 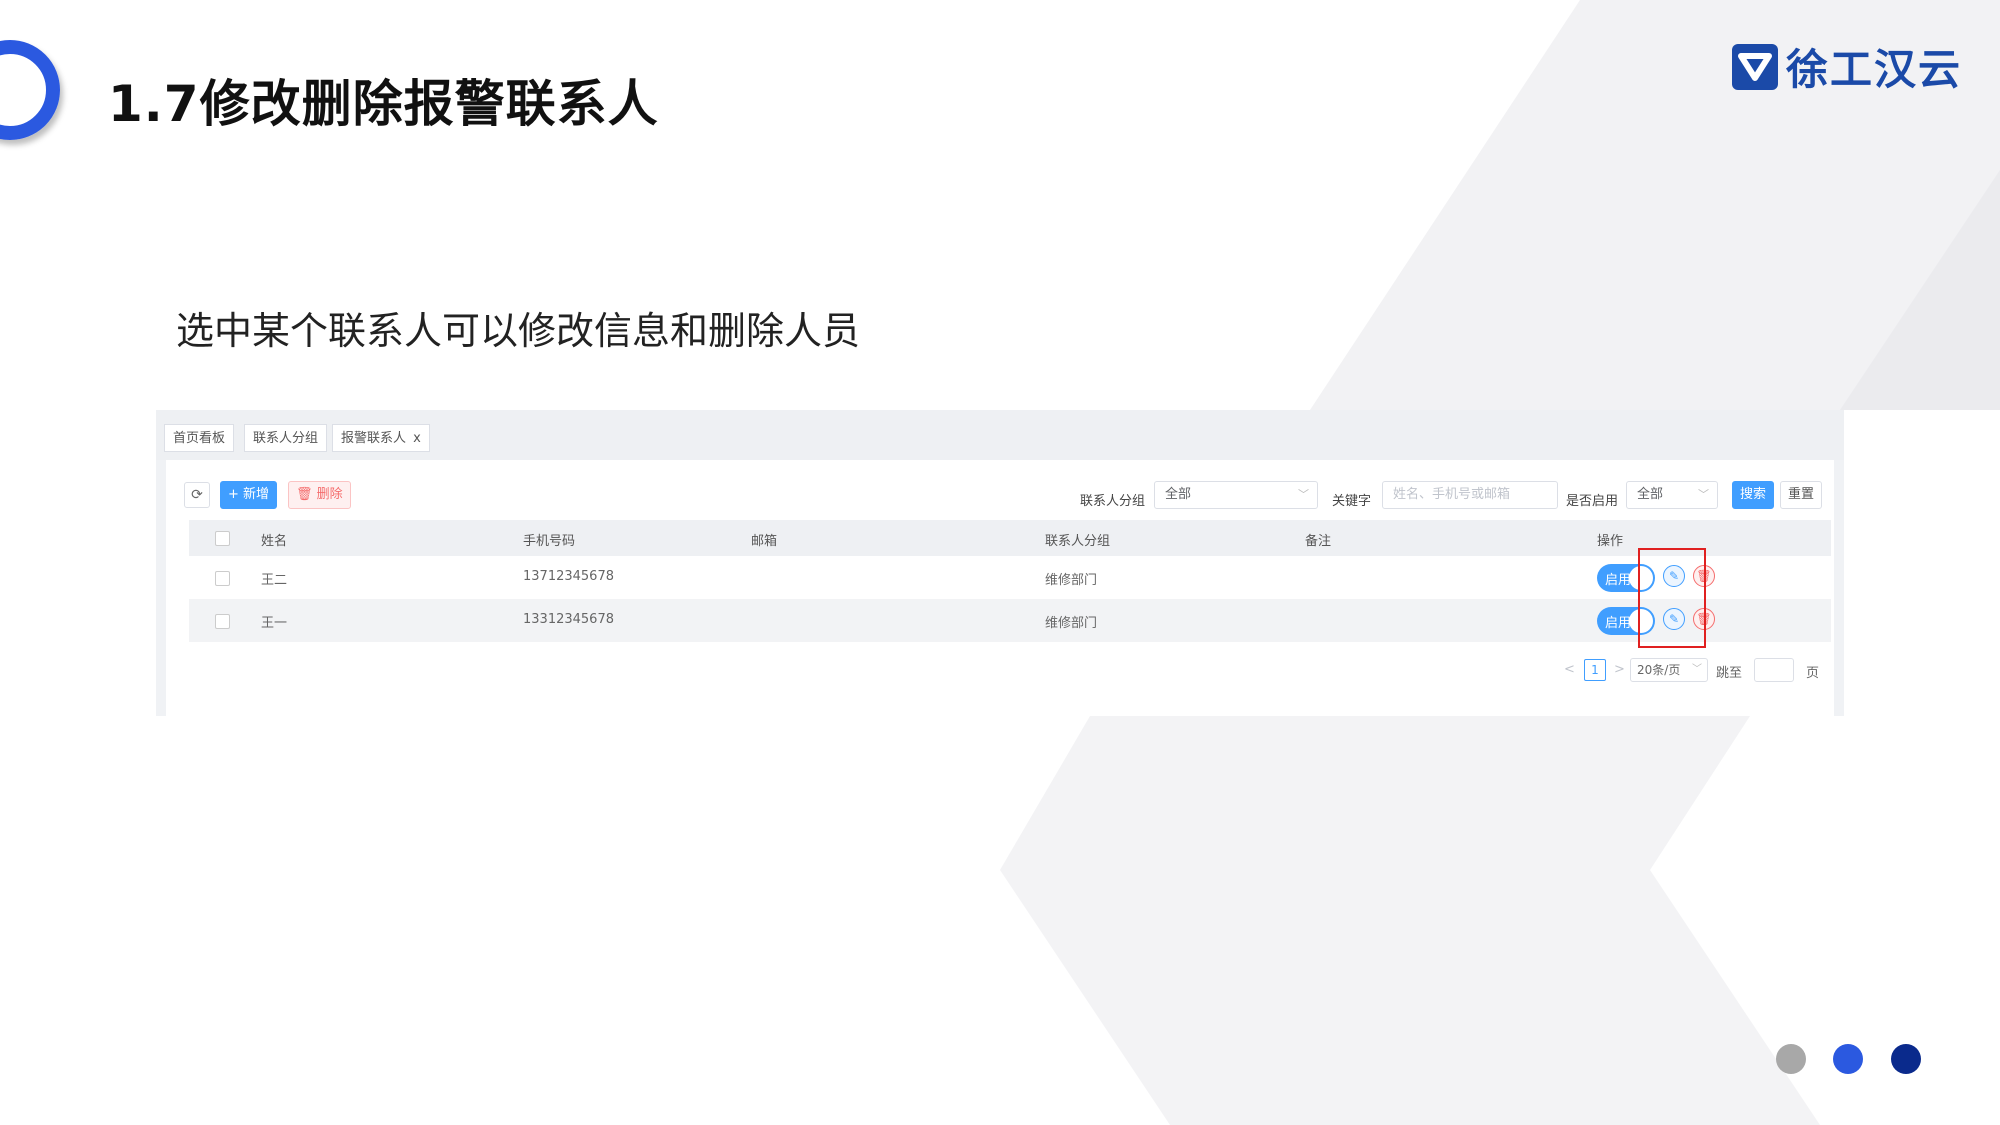 I want to click on tab-label: 首页看板, so click(x=199, y=438).